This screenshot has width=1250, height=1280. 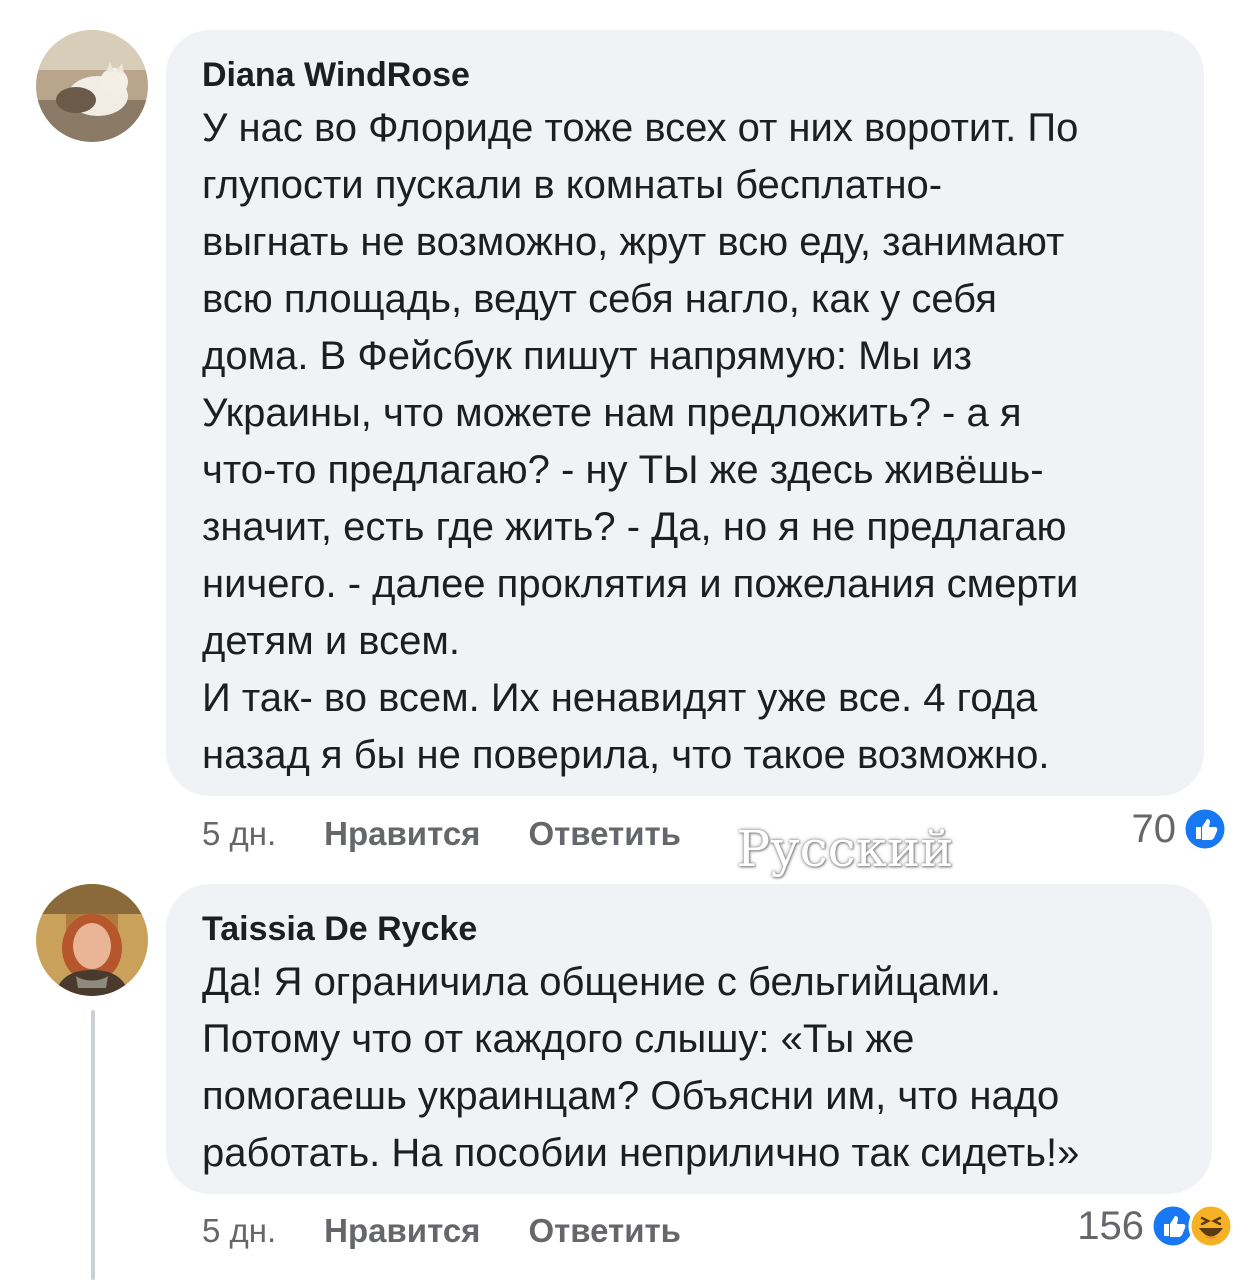 What do you see at coordinates (339, 929) in the screenshot?
I see `comment-author: Taissia De Rycke` at bounding box center [339, 929].